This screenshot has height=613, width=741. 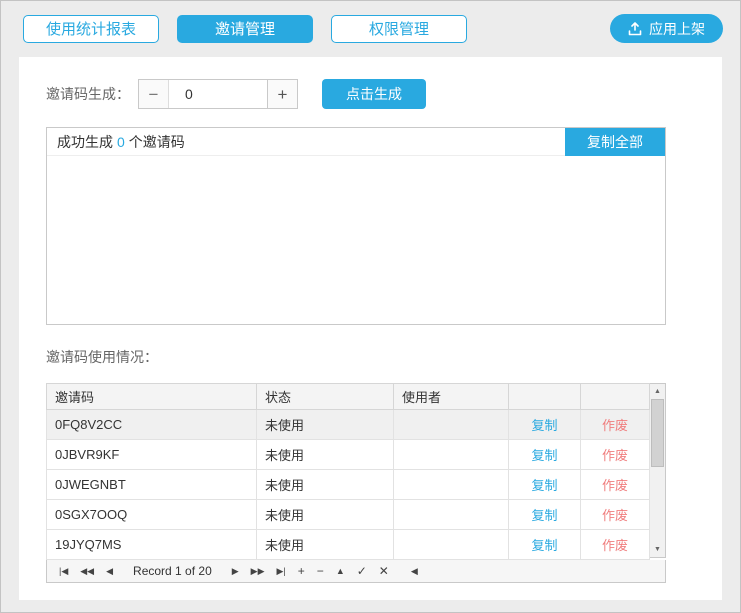 What do you see at coordinates (151, 484) in the screenshot?
I see `invite-code-cell: 0JWEGNBT` at bounding box center [151, 484].